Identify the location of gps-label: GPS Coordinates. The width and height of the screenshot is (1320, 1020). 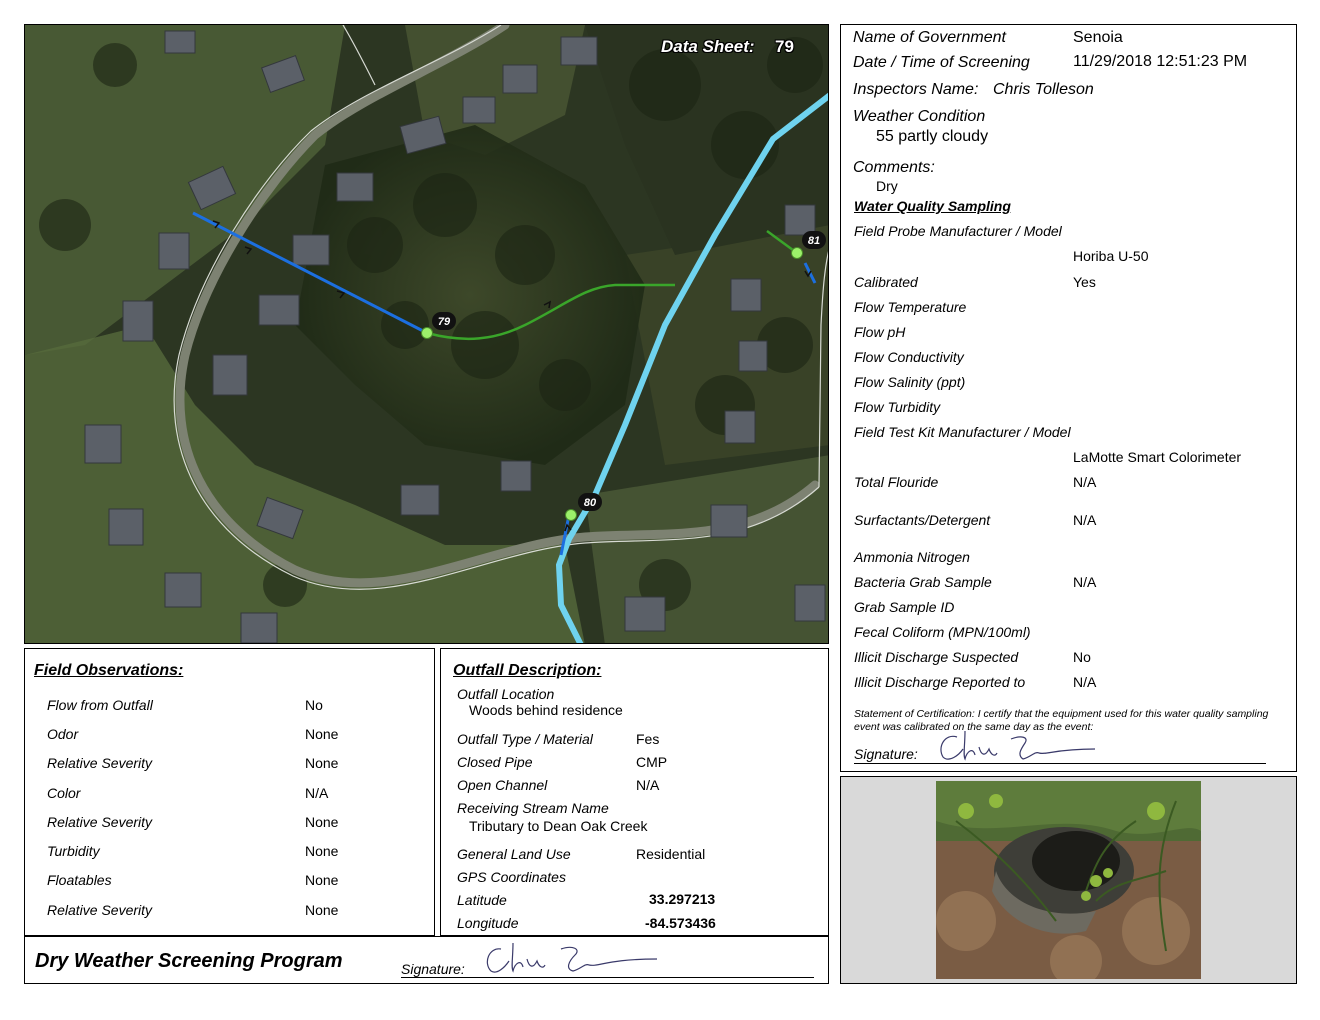
(511, 877).